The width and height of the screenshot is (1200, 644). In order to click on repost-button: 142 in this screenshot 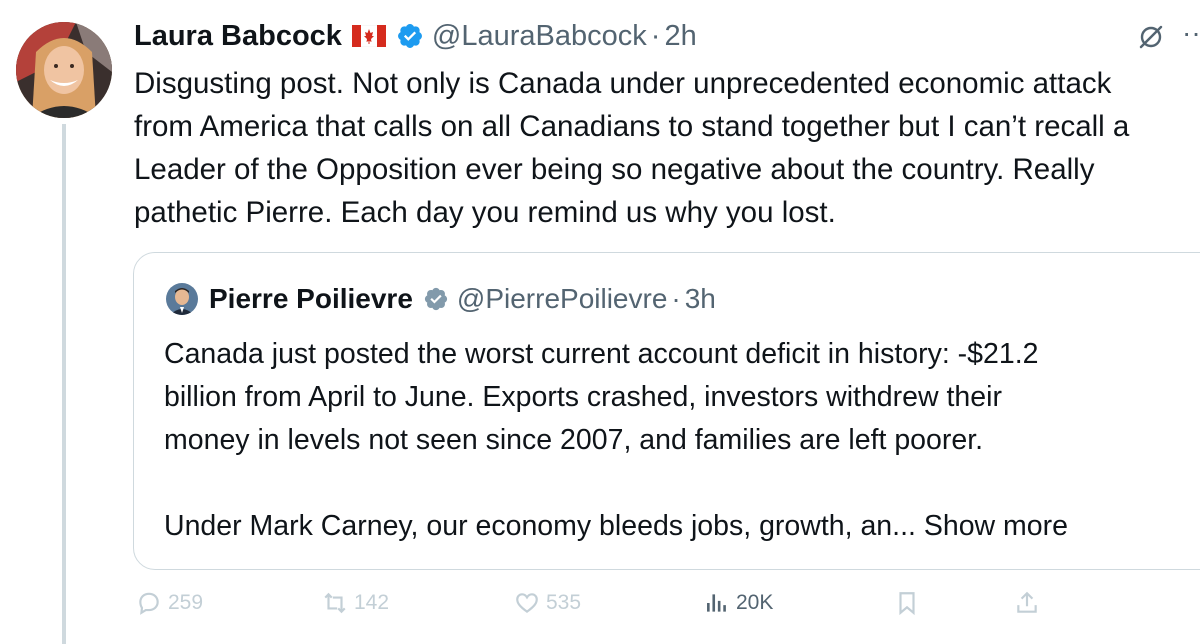, I will do `click(355, 603)`.